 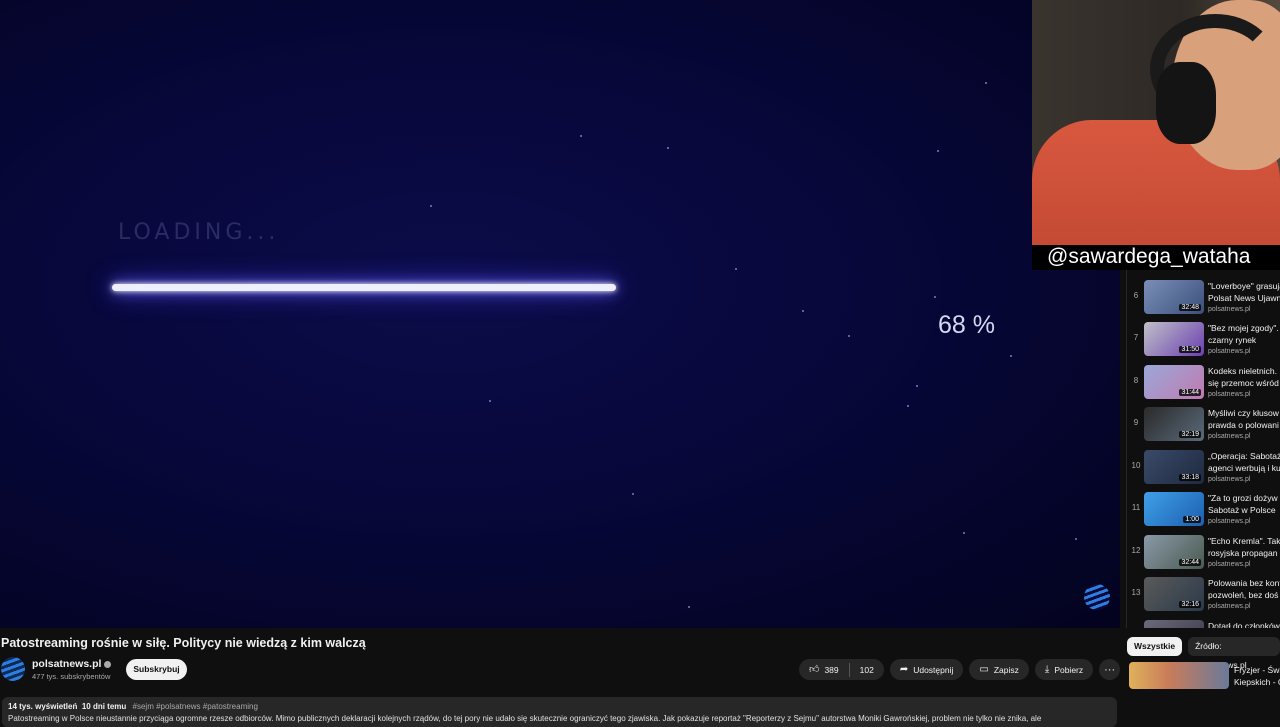 I want to click on playlist-thumbnail: 1:00, so click(x=1174, y=509).